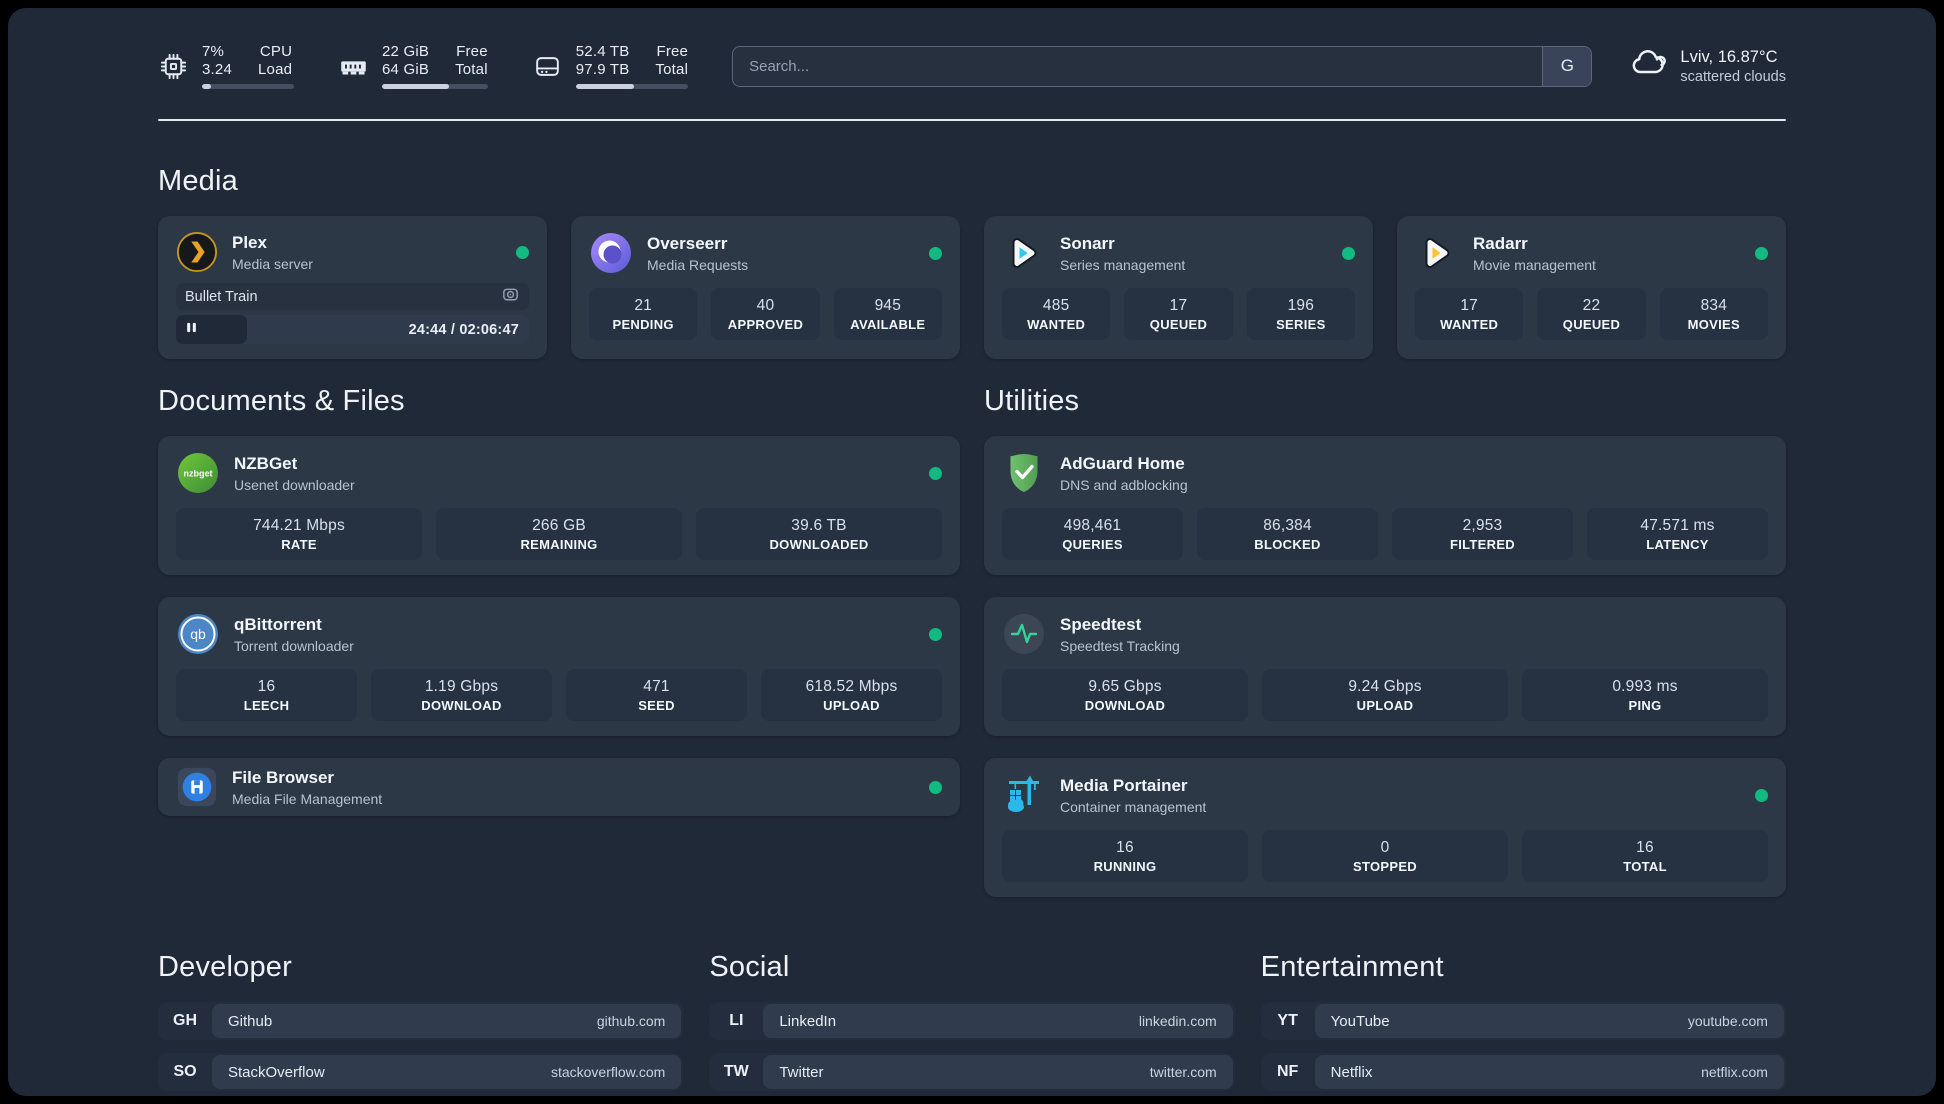 The height and width of the screenshot is (1104, 1944). Describe the element at coordinates (248, 86) in the screenshot. I see `cpu-progress-bar` at that location.